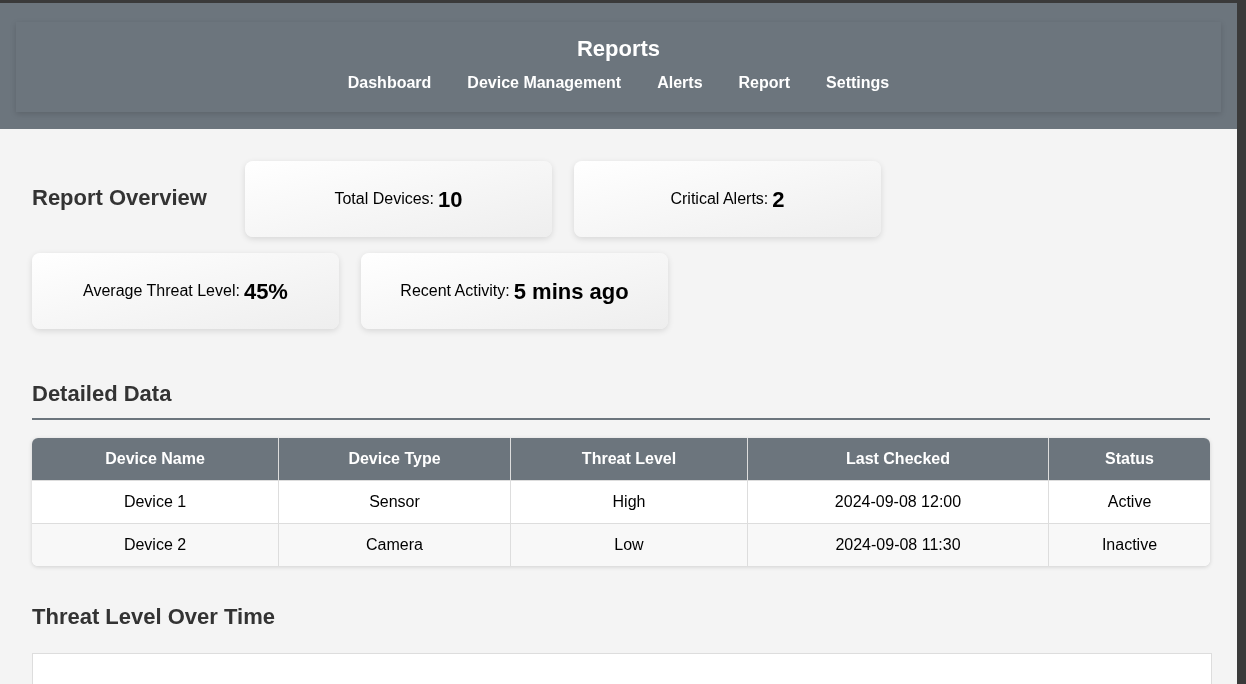 The height and width of the screenshot is (684, 1246). What do you see at coordinates (161, 291) in the screenshot?
I see `stat-label: Average Threat Level:` at bounding box center [161, 291].